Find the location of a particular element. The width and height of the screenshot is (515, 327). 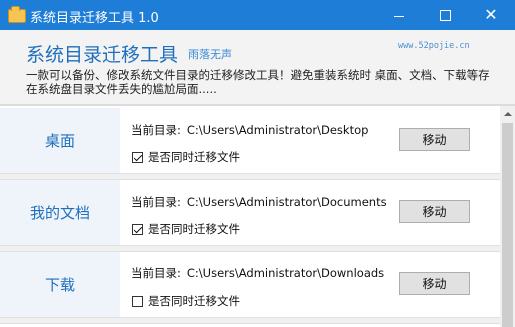

folder-icon is located at coordinates (17, 14).